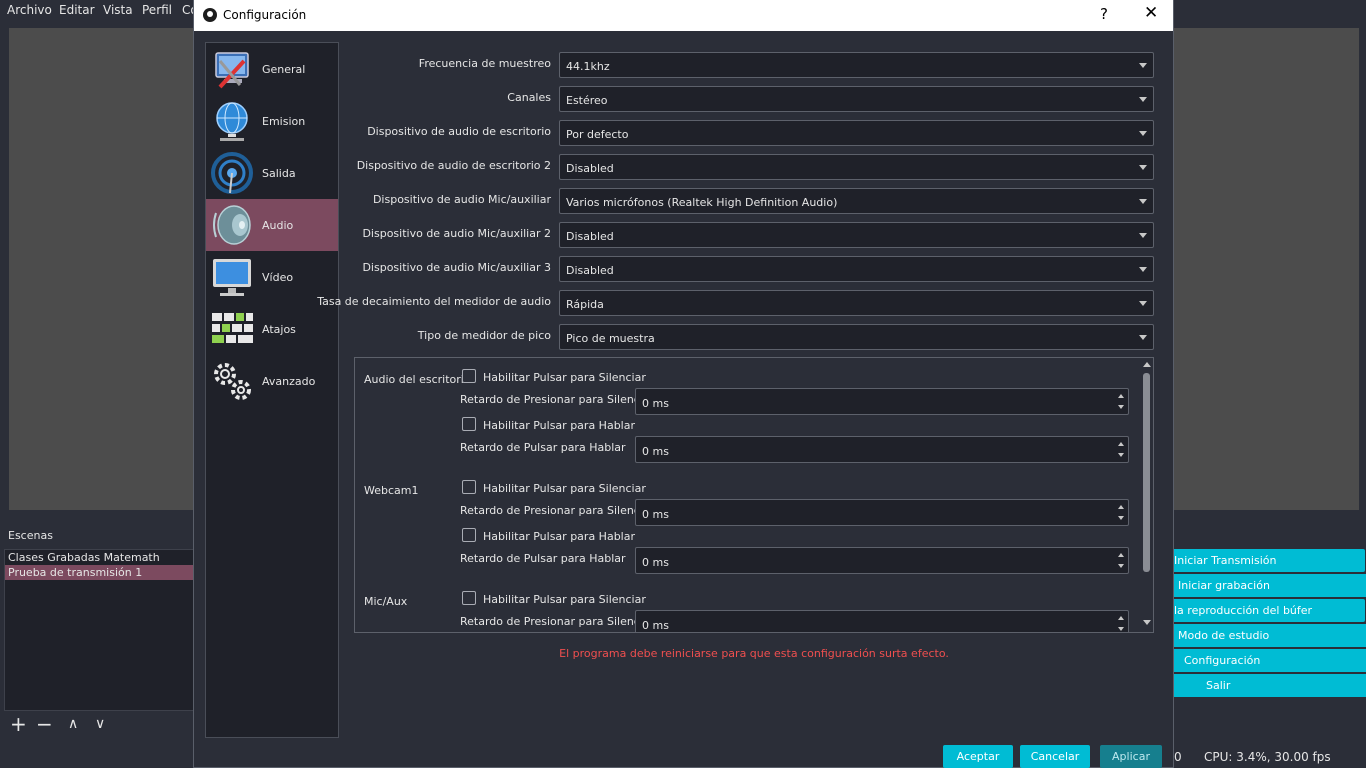 The height and width of the screenshot is (768, 1366). Describe the element at coordinates (484, 335) in the screenshot. I see `peak-meter-label: Tipo de medidor de pico` at that location.